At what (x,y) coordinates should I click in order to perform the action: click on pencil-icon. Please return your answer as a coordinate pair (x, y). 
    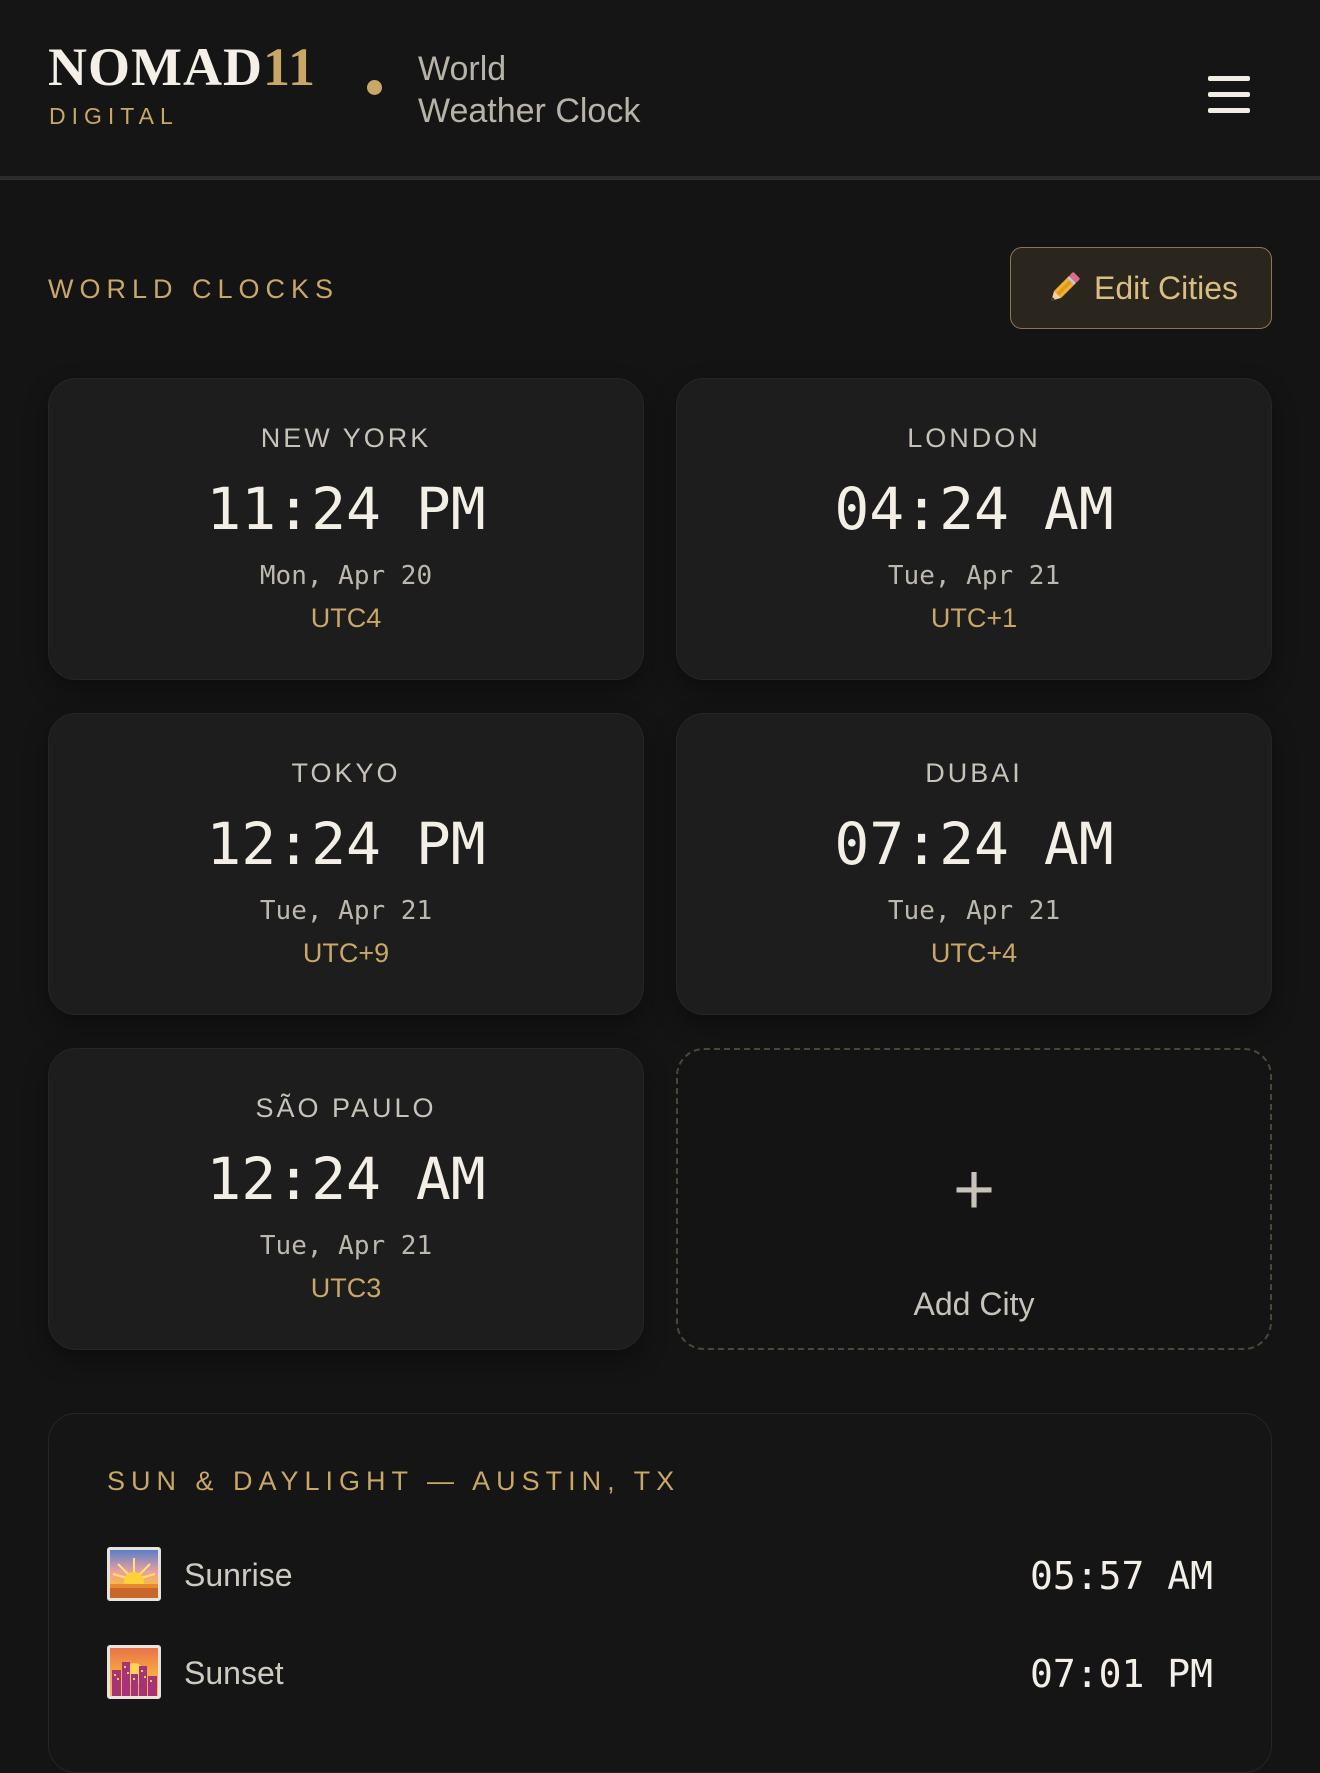
    Looking at the image, I should click on (1065, 286).